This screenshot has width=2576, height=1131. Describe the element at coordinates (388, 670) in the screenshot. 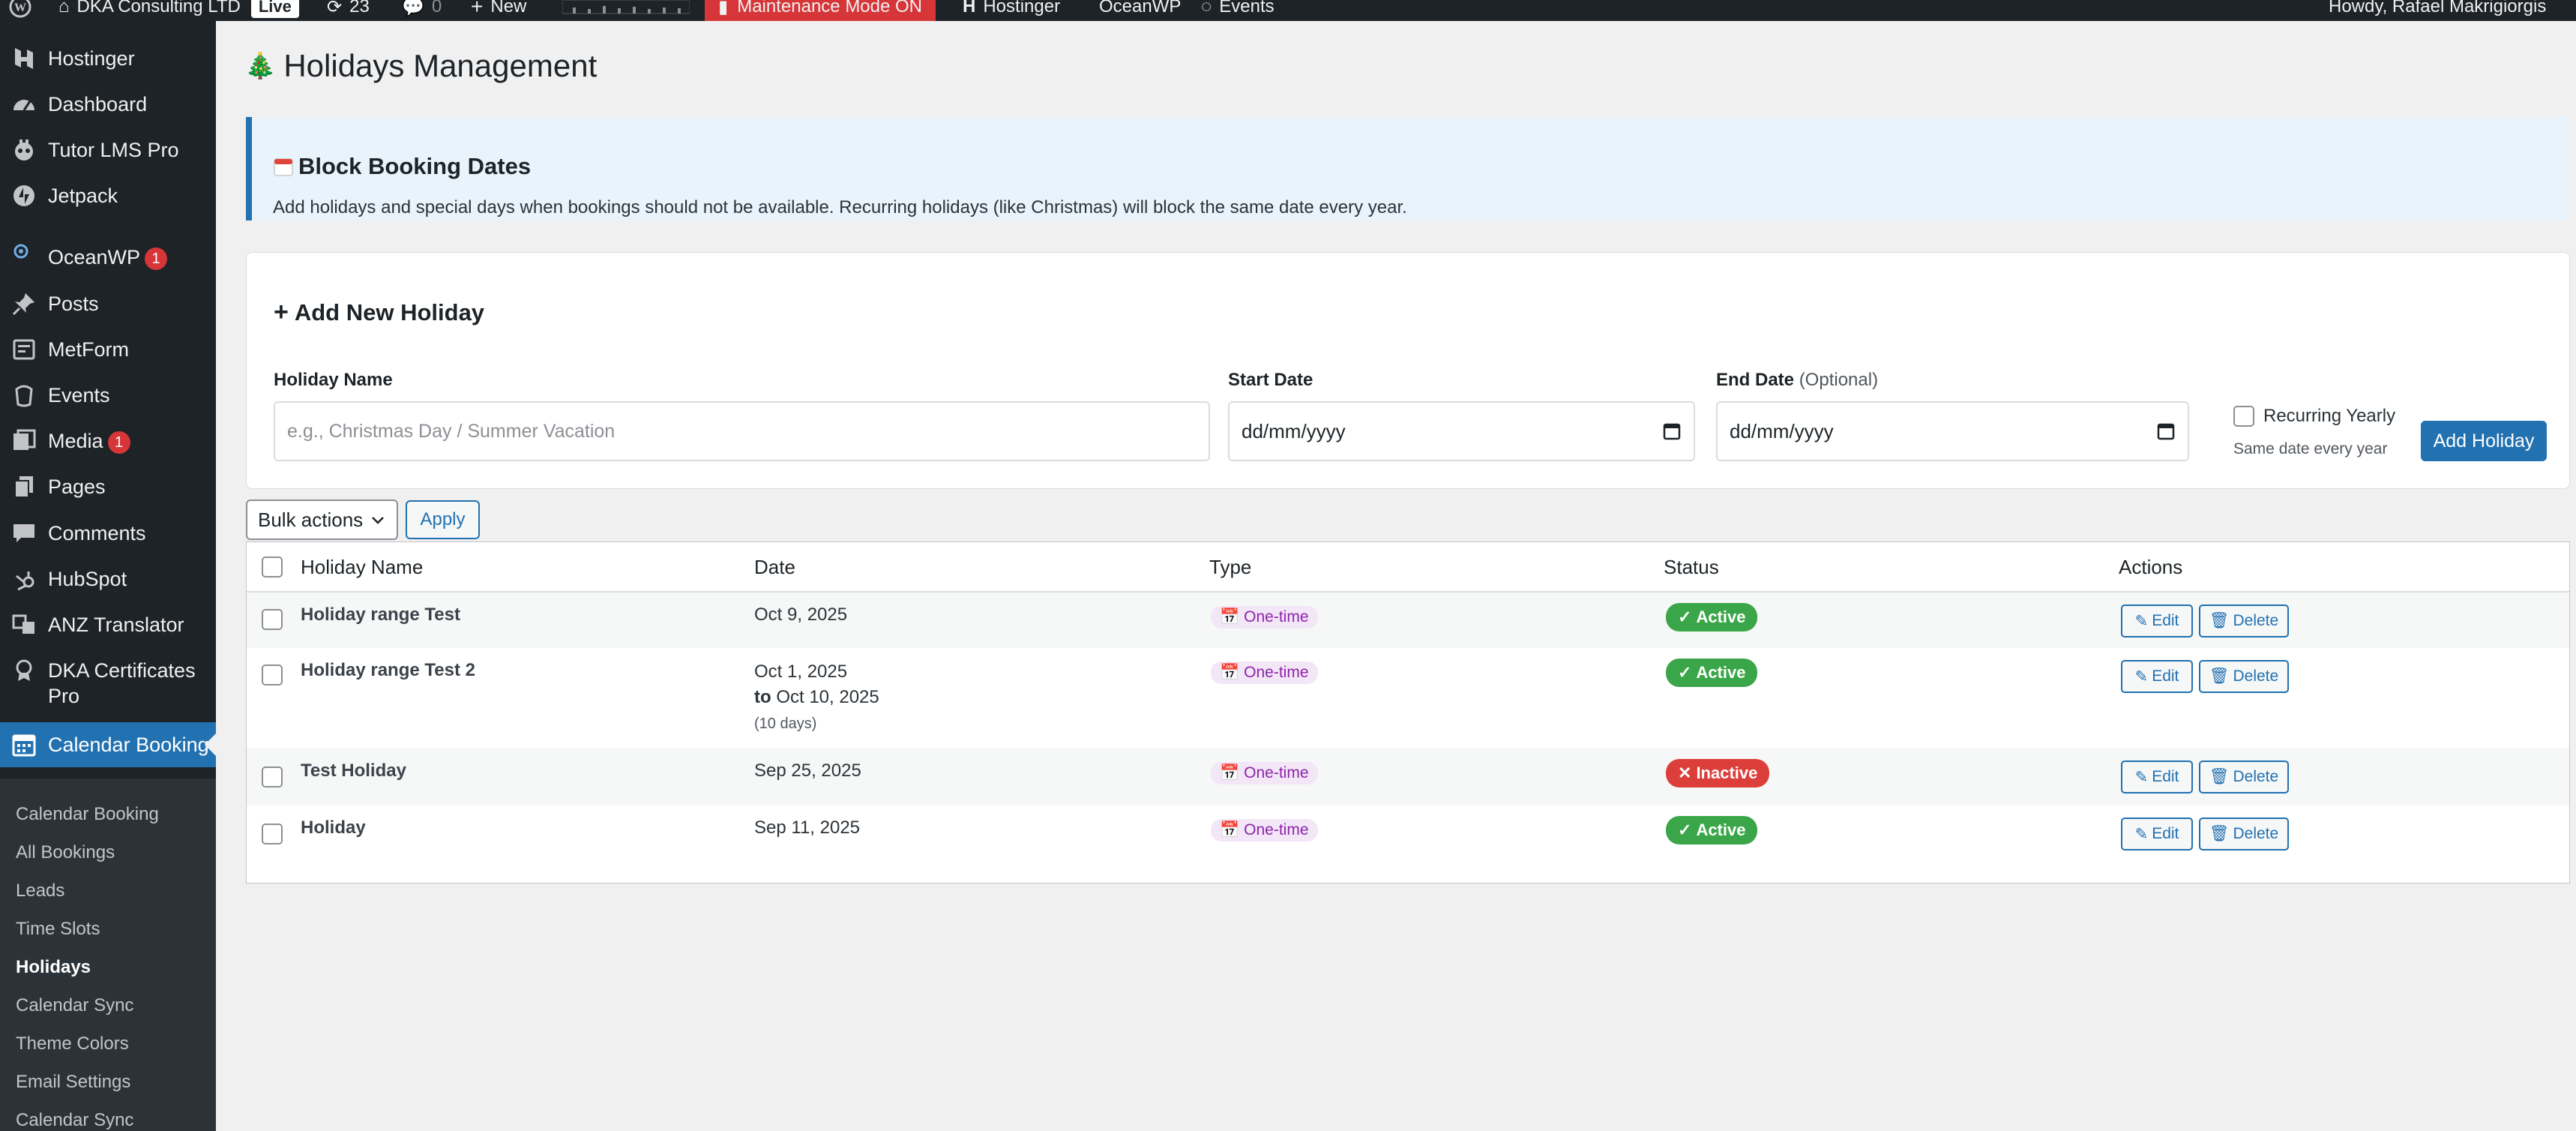

I see `holiday-name: Holiday range Test 2` at that location.